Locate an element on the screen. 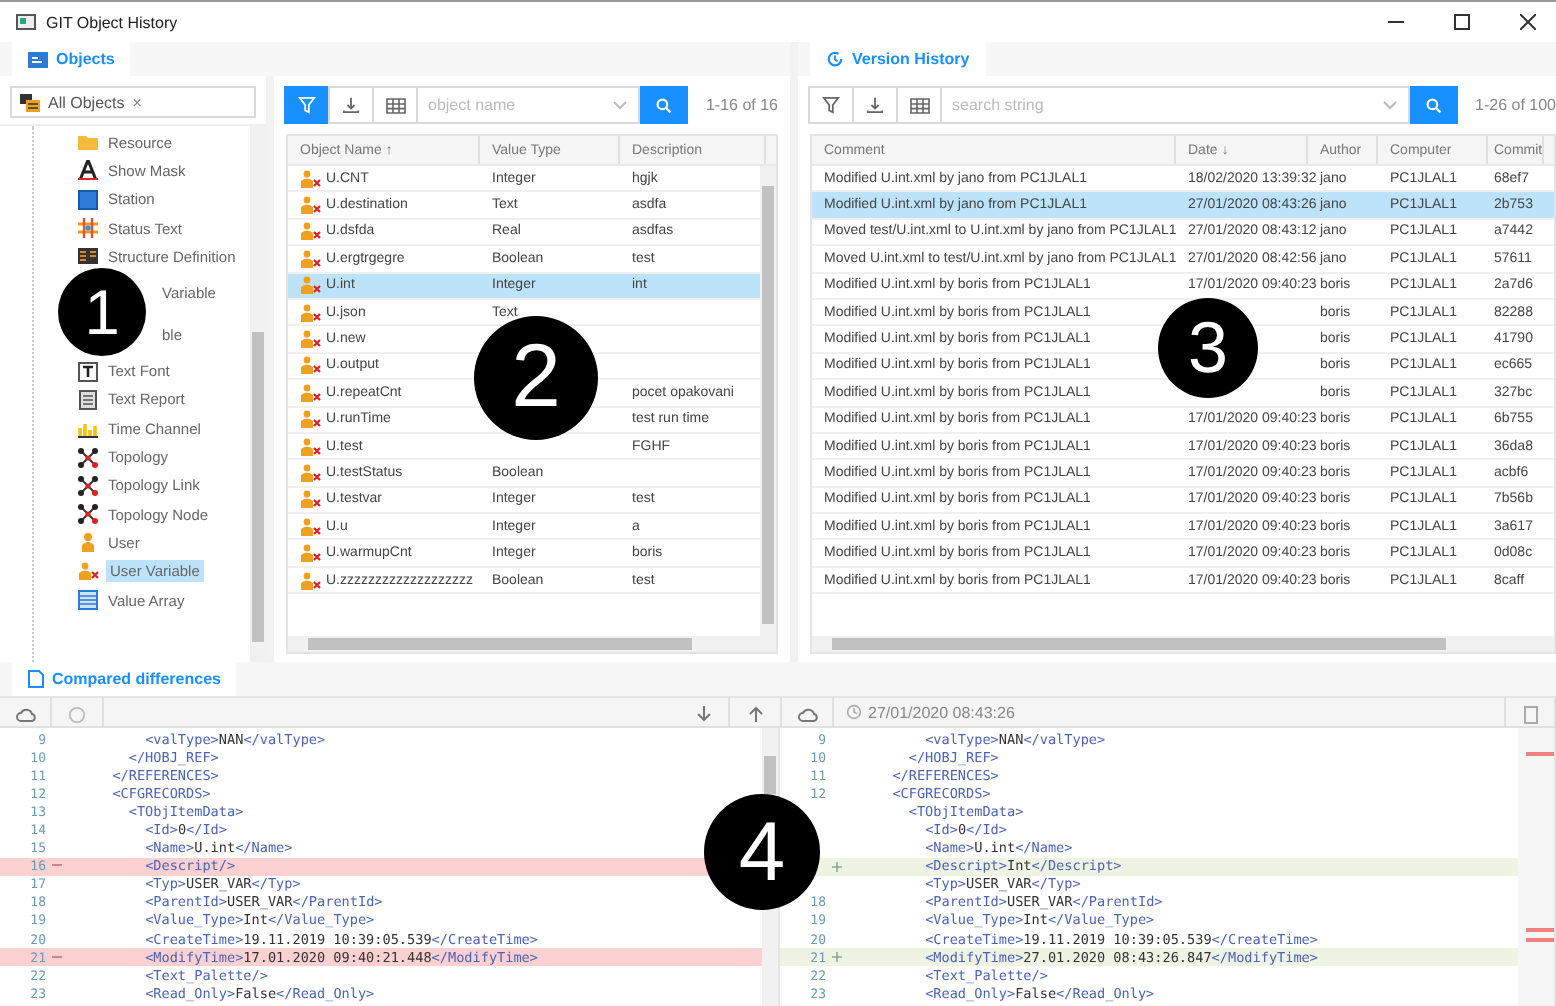 The height and width of the screenshot is (1006, 1556). search-field: search string is located at coordinates (1175, 105).